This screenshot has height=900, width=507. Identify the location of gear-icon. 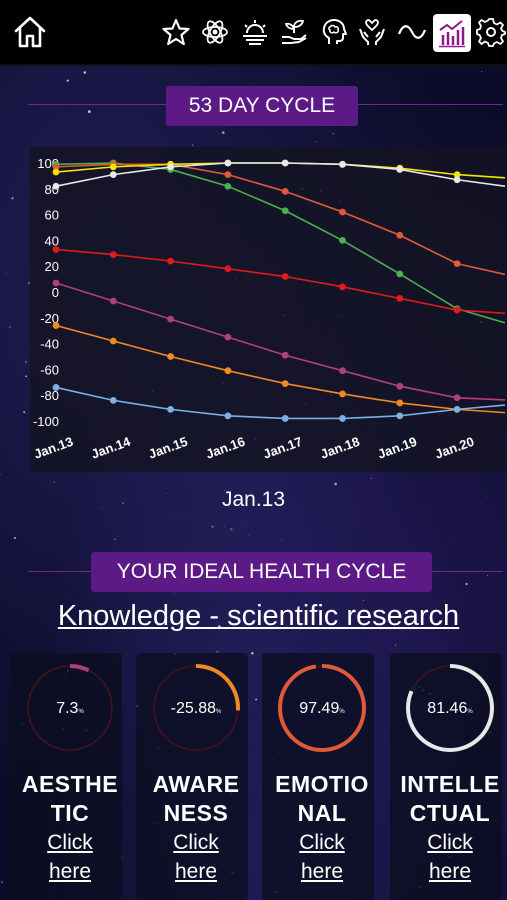
(491, 32).